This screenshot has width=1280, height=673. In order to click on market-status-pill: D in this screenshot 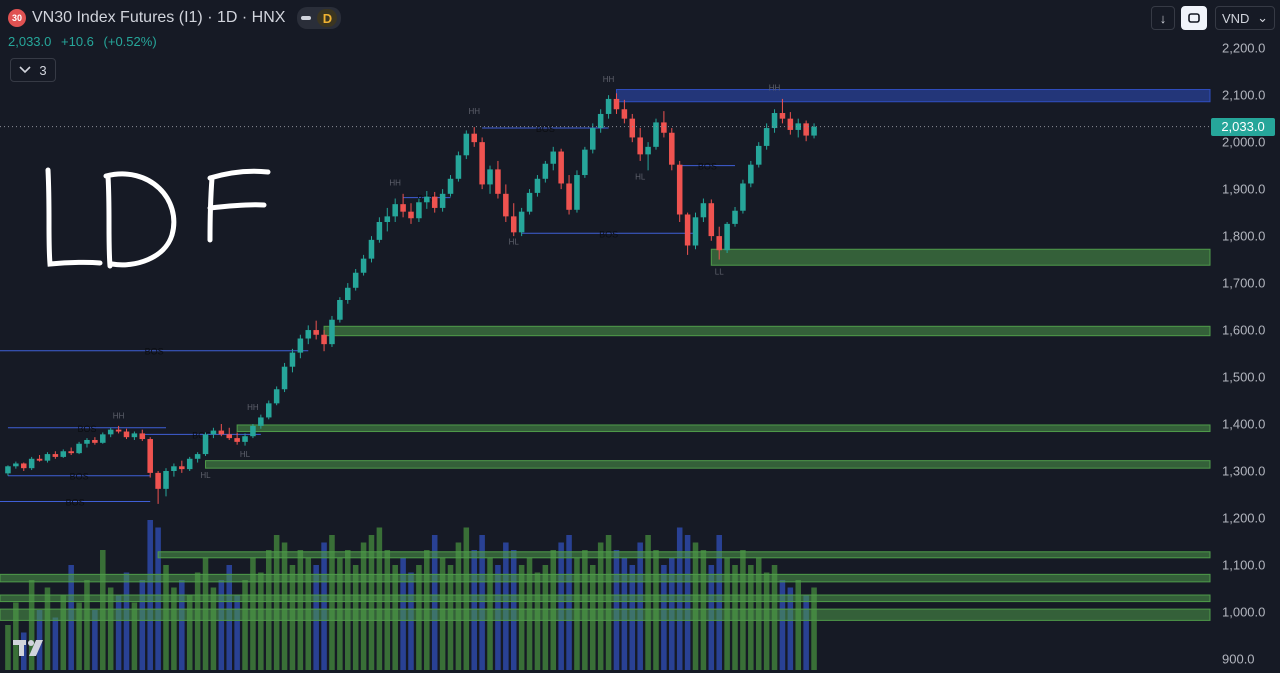, I will do `click(319, 18)`.